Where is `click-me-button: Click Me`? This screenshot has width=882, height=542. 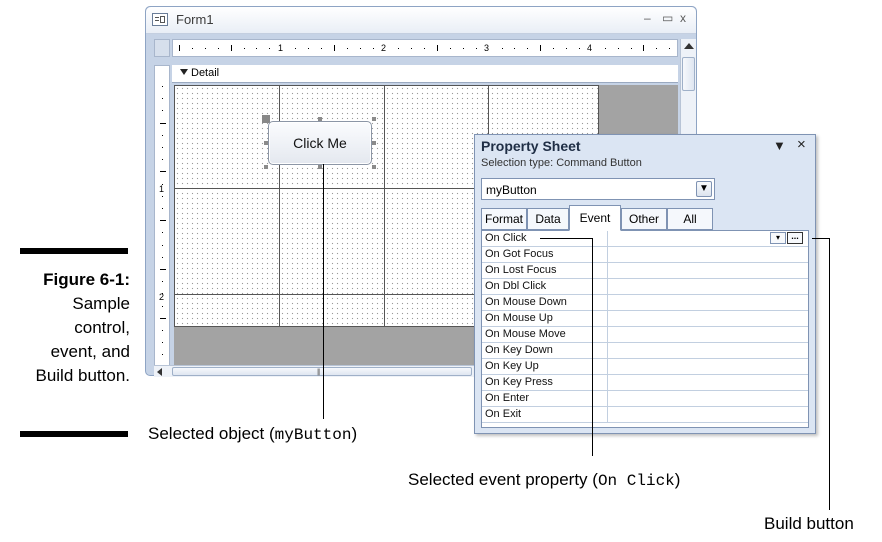 click-me-button: Click Me is located at coordinates (320, 143).